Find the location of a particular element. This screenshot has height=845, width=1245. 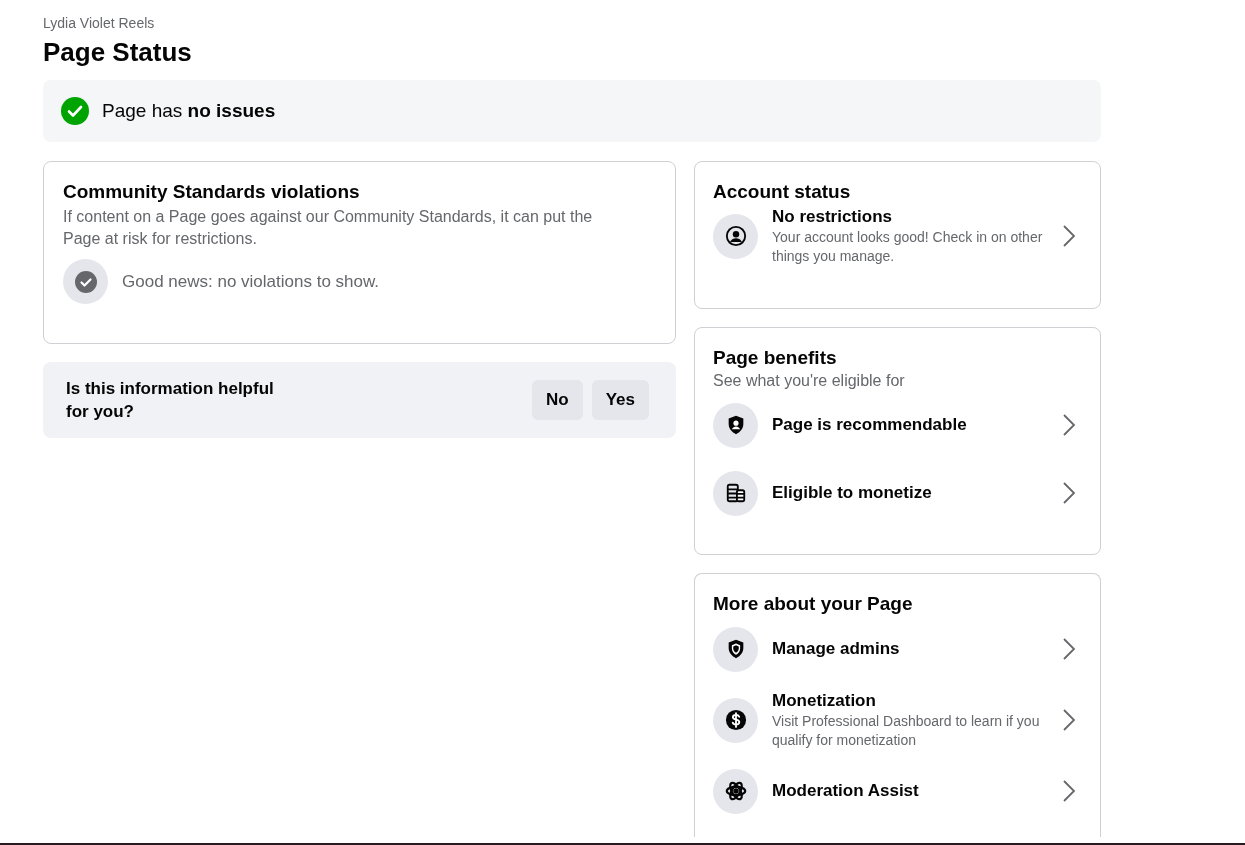

list-item: Page is recommendable is located at coordinates (897, 425).